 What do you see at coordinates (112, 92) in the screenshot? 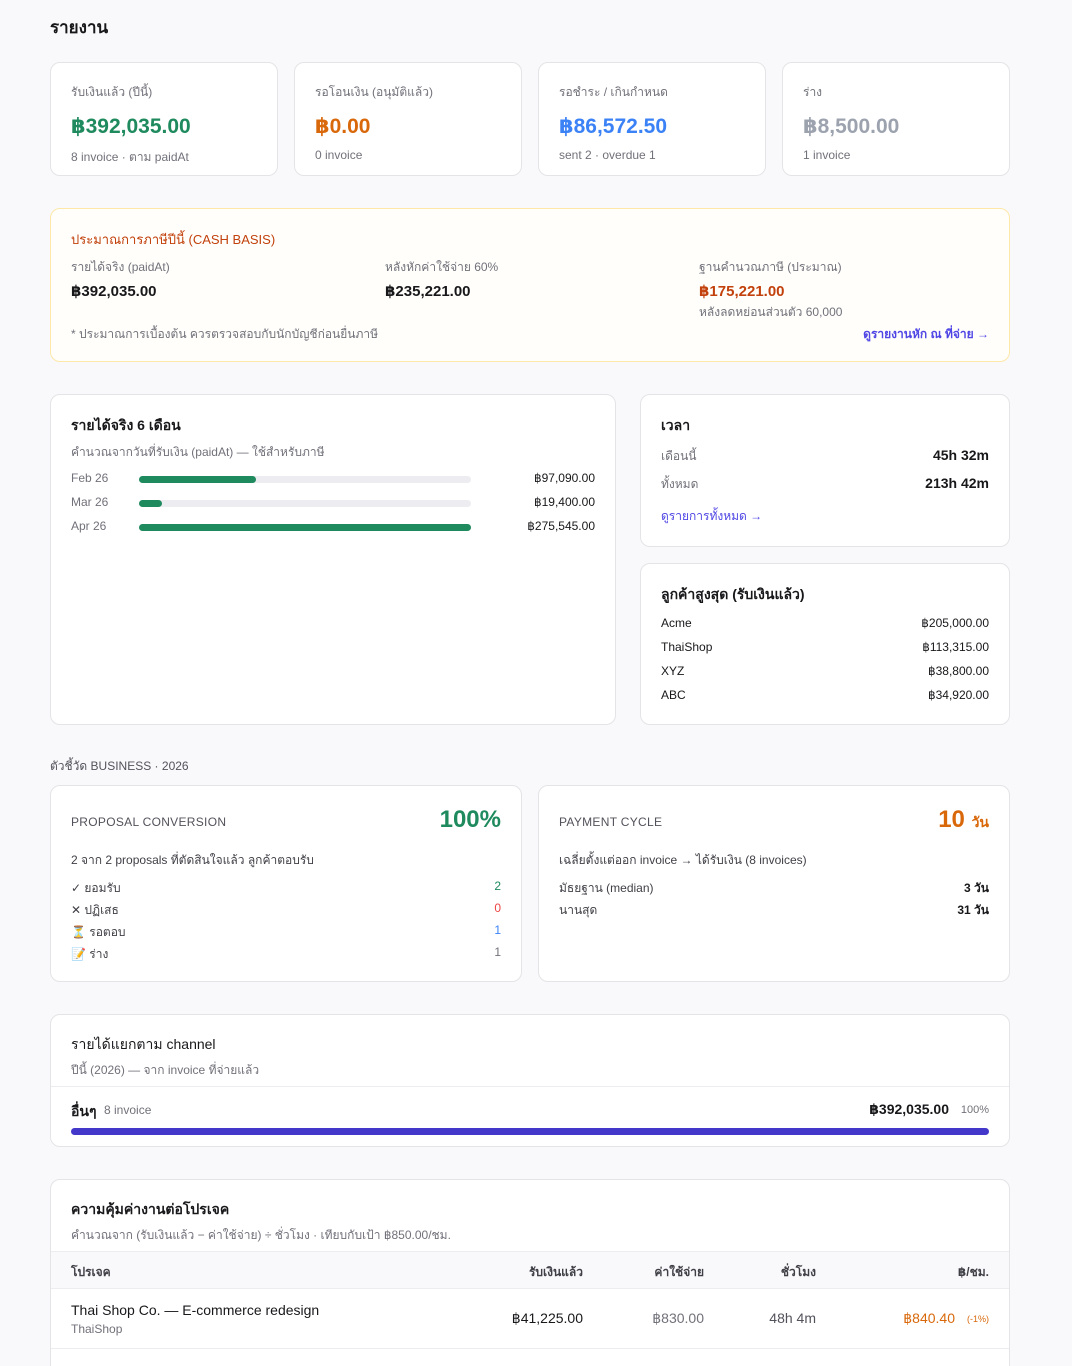
I see `stat-label: รับเงินแล้ว (ปีนี้)` at bounding box center [112, 92].